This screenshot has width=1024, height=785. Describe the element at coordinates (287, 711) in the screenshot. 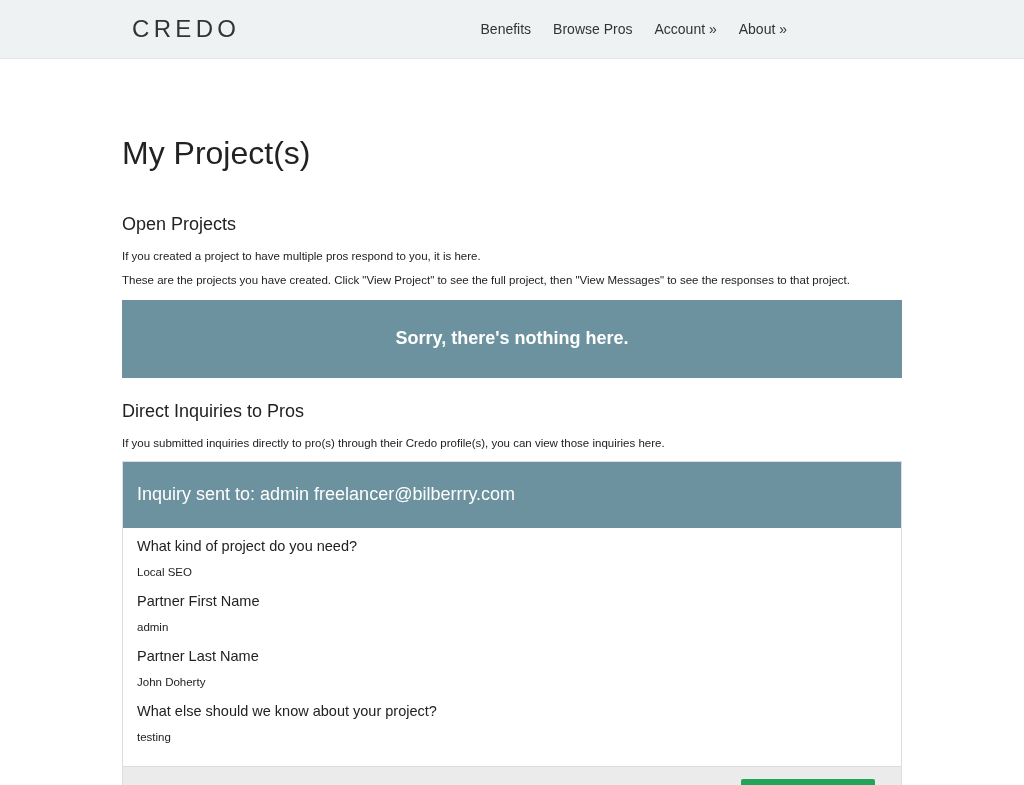

I see `field-label: What else should we know about your project?` at that location.